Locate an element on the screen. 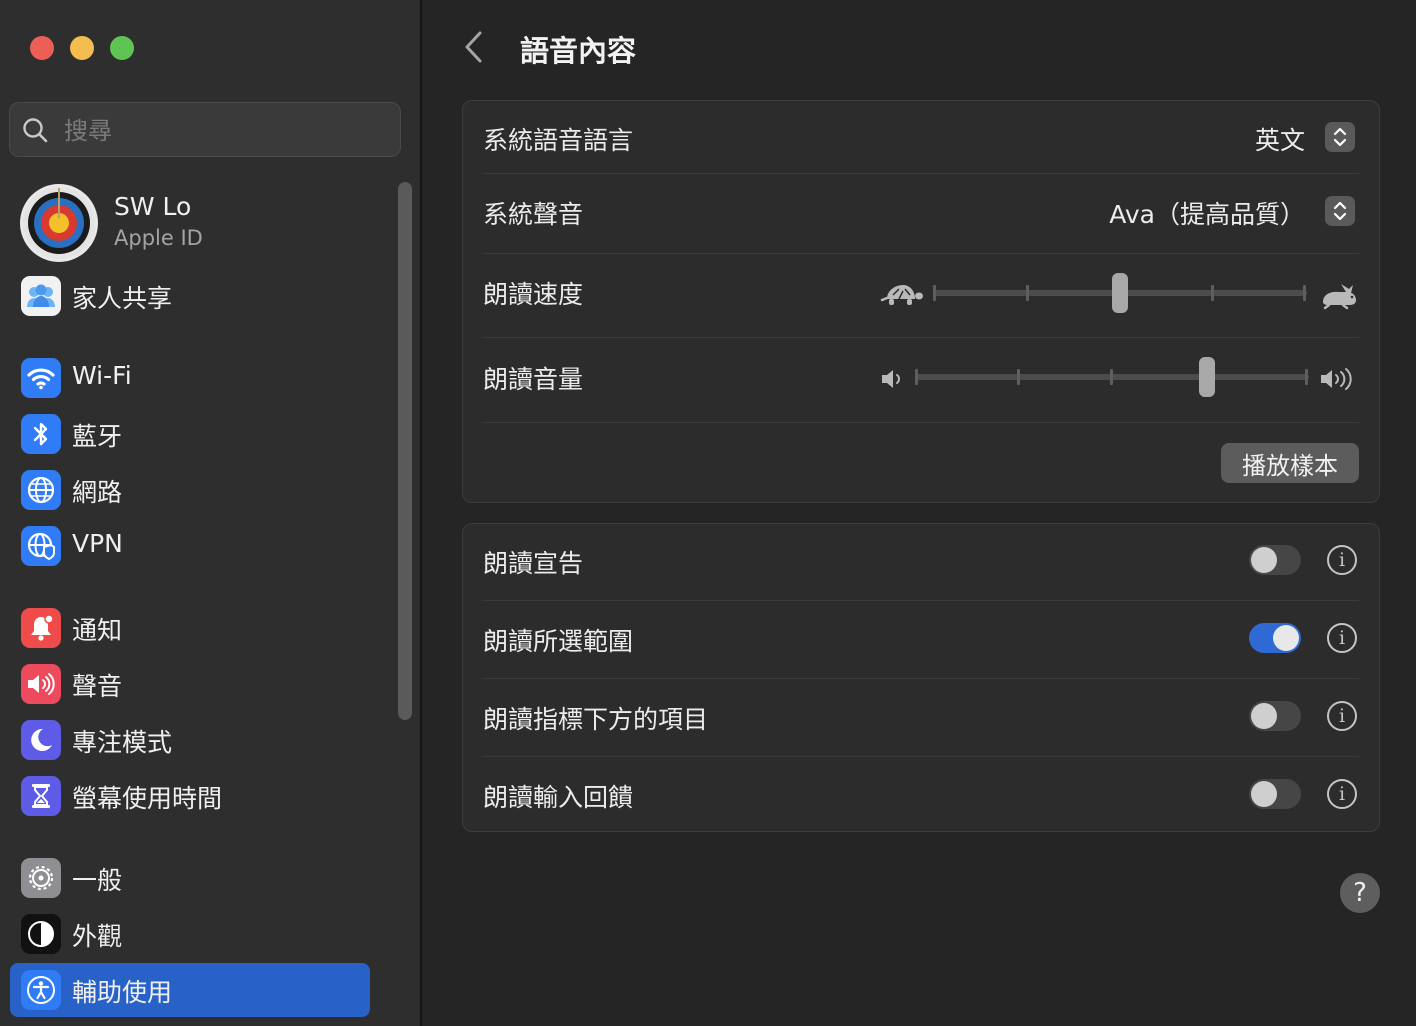 The height and width of the screenshot is (1026, 1416). sidebar-item-label: Wi-Fi is located at coordinates (102, 375).